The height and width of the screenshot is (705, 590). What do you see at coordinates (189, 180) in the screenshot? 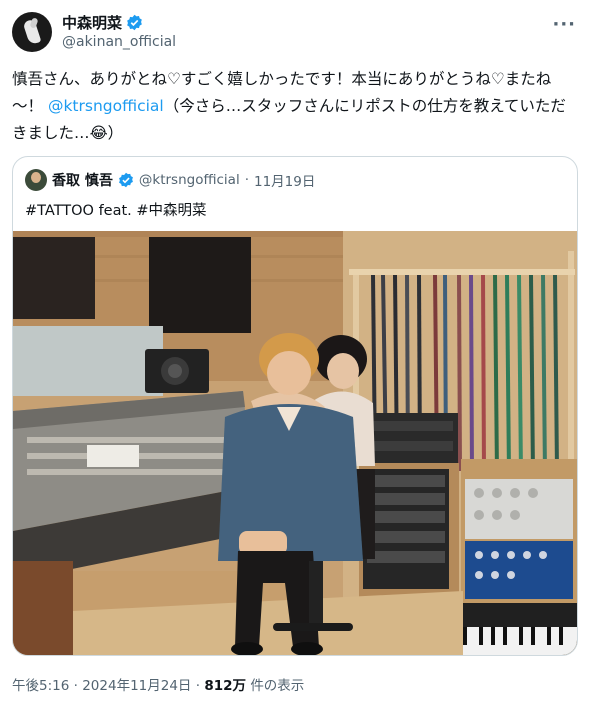
I see `quoted-handle: @ktrsngofficial` at bounding box center [189, 180].